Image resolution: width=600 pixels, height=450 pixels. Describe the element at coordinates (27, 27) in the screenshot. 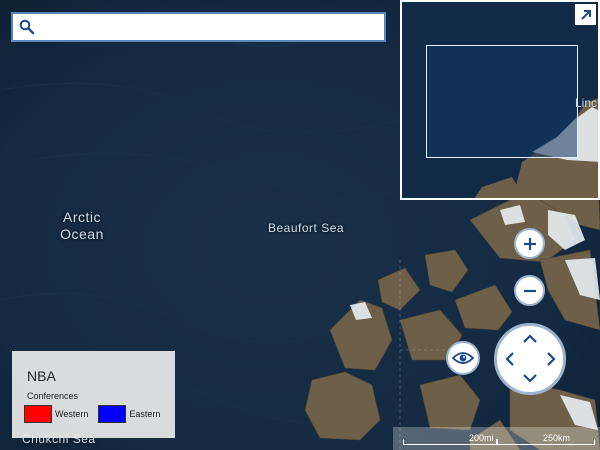

I see `search-icon` at that location.